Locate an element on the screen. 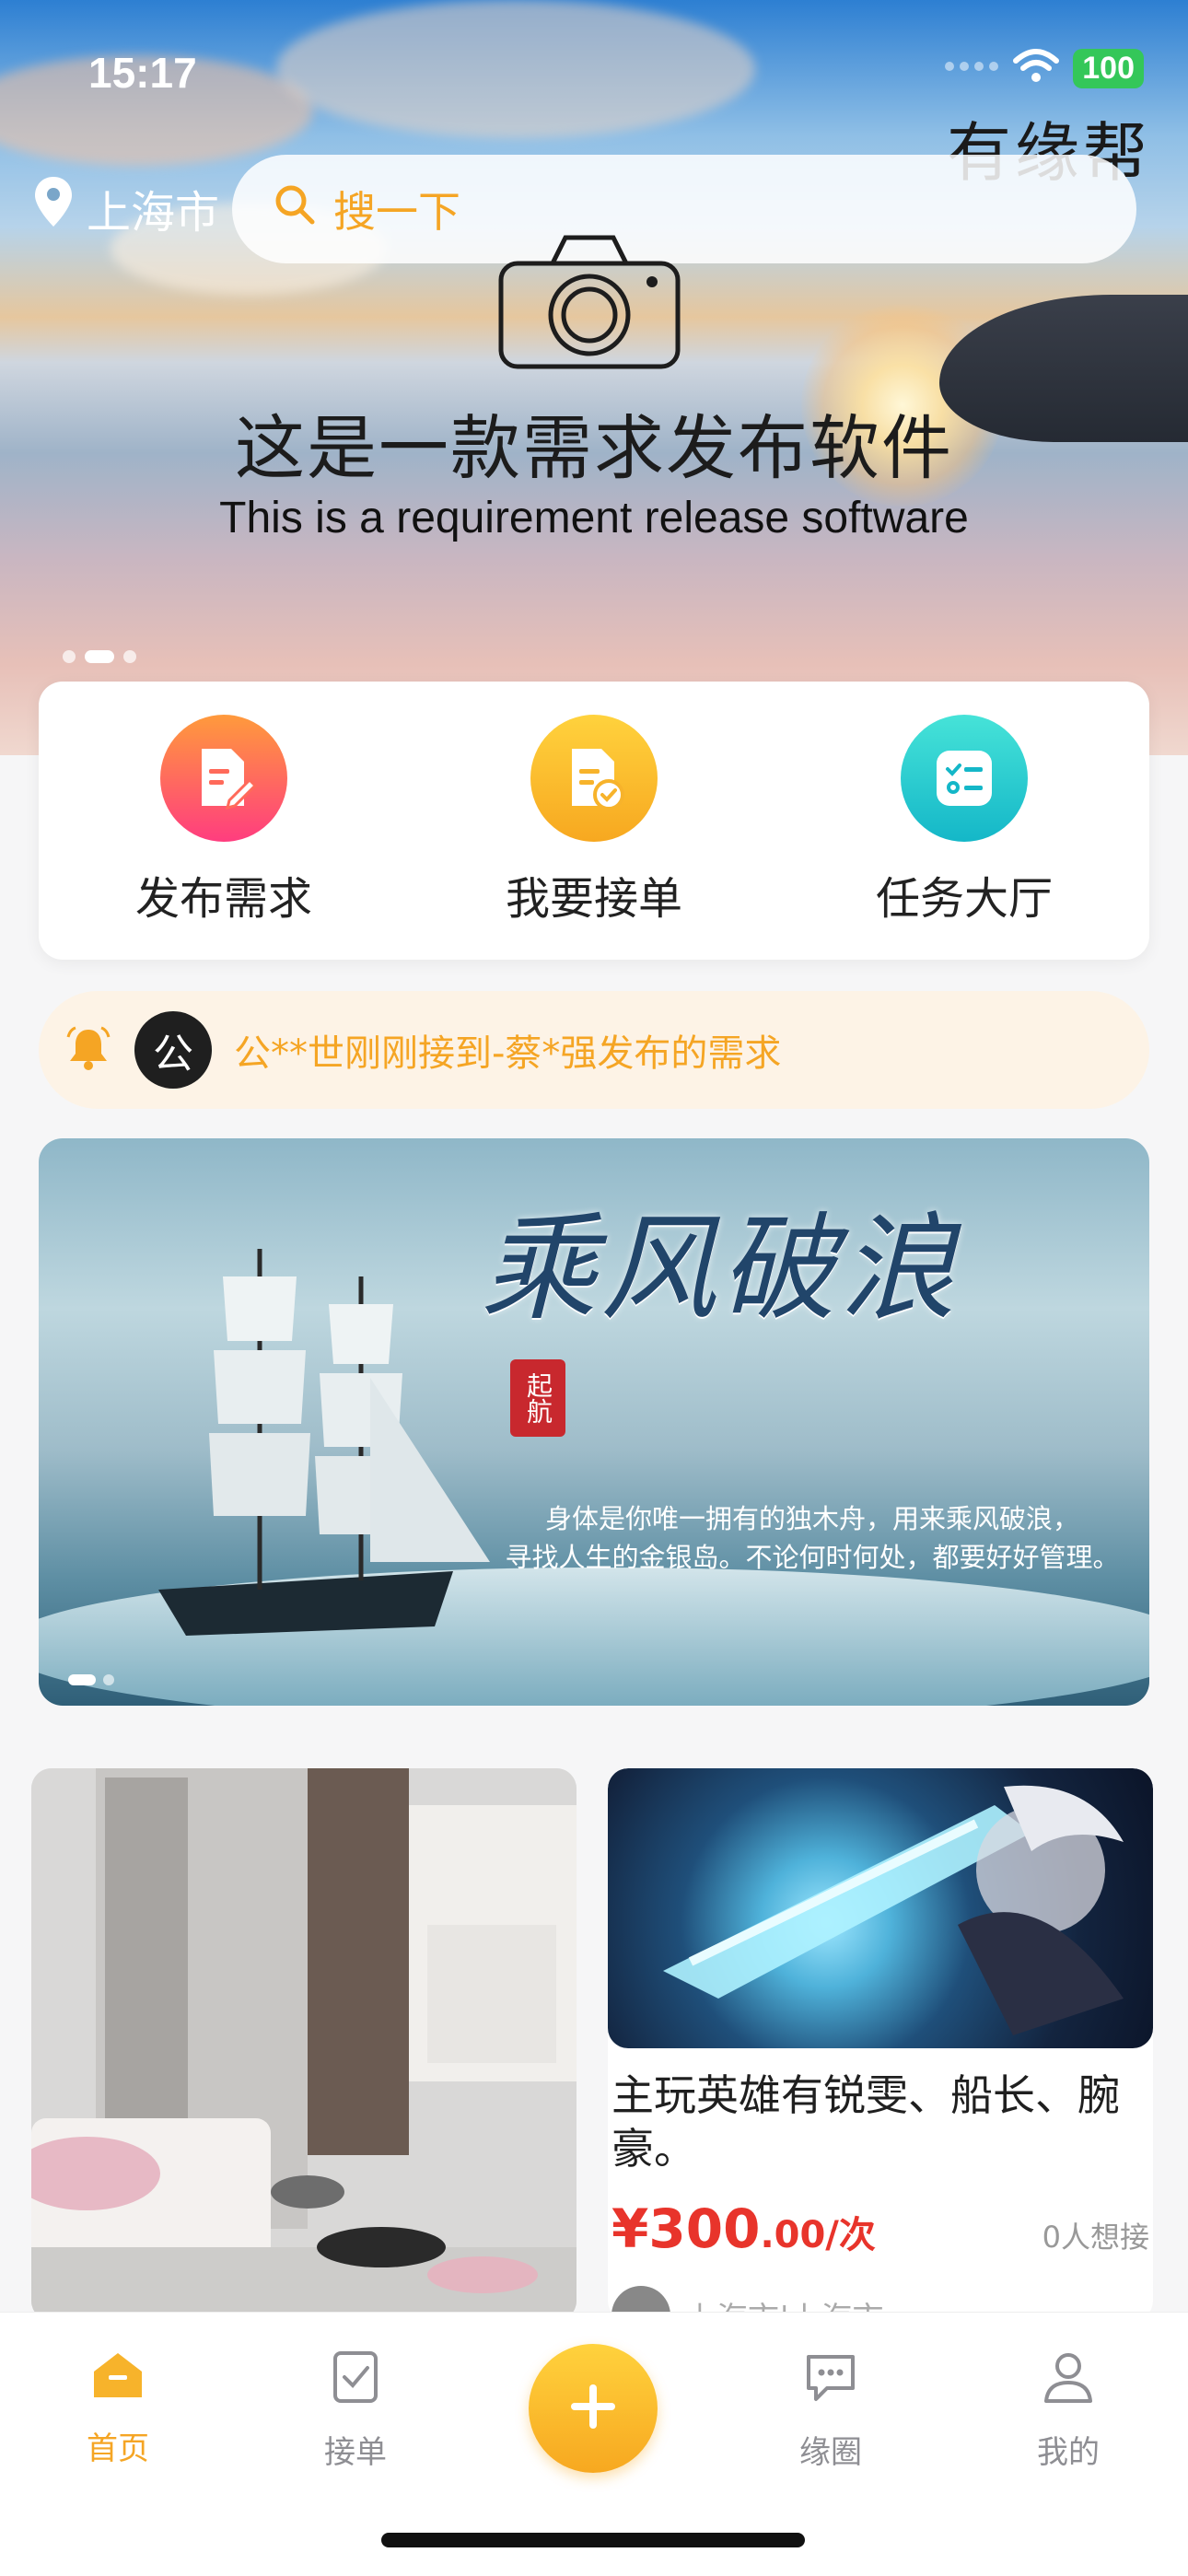  room-photo is located at coordinates (304, 2044).